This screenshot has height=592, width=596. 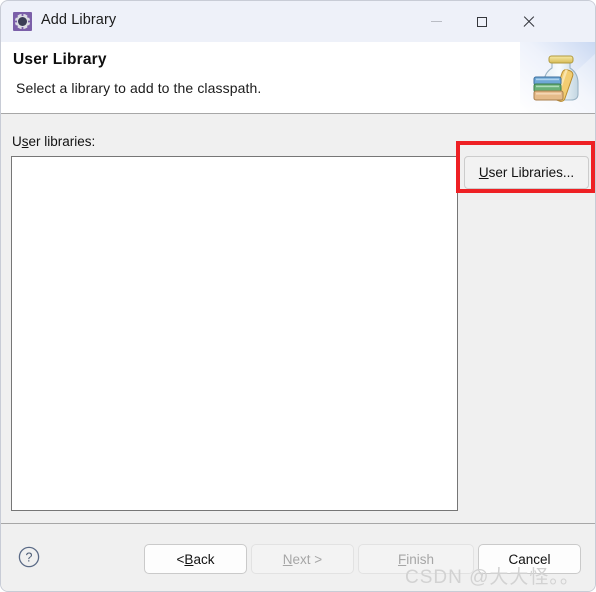 I want to click on library-jar-books-banner, so click(x=557, y=77).